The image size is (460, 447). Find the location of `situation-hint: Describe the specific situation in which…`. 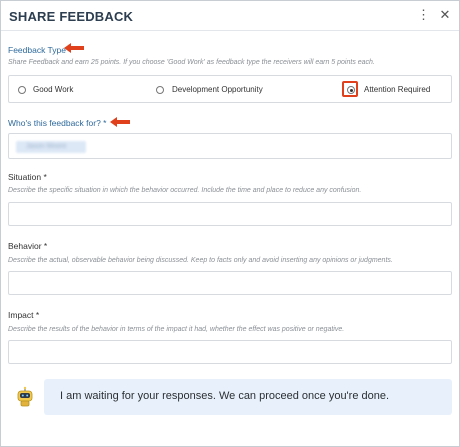

situation-hint: Describe the specific situation in which… is located at coordinates (185, 190).